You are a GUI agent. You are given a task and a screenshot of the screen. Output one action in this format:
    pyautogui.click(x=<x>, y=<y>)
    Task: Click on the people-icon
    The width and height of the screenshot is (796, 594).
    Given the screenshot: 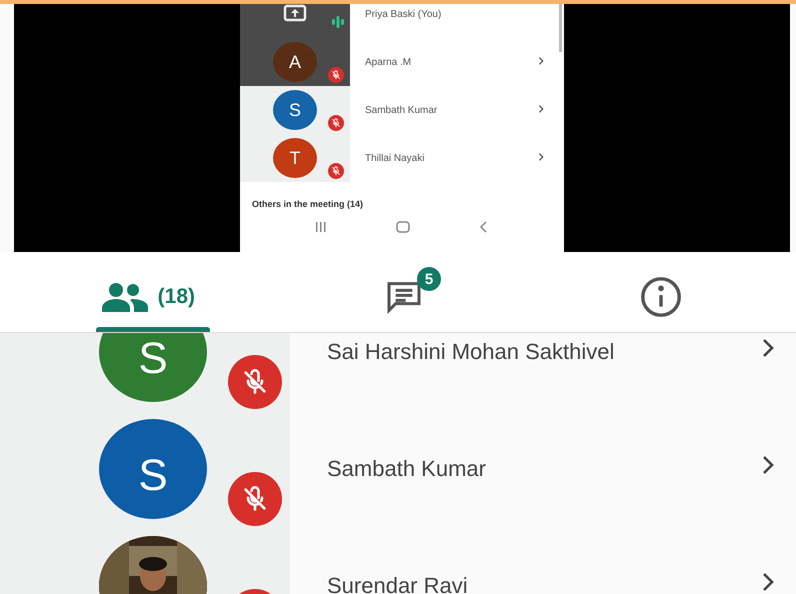 What is the action you would take?
    pyautogui.click(x=125, y=297)
    